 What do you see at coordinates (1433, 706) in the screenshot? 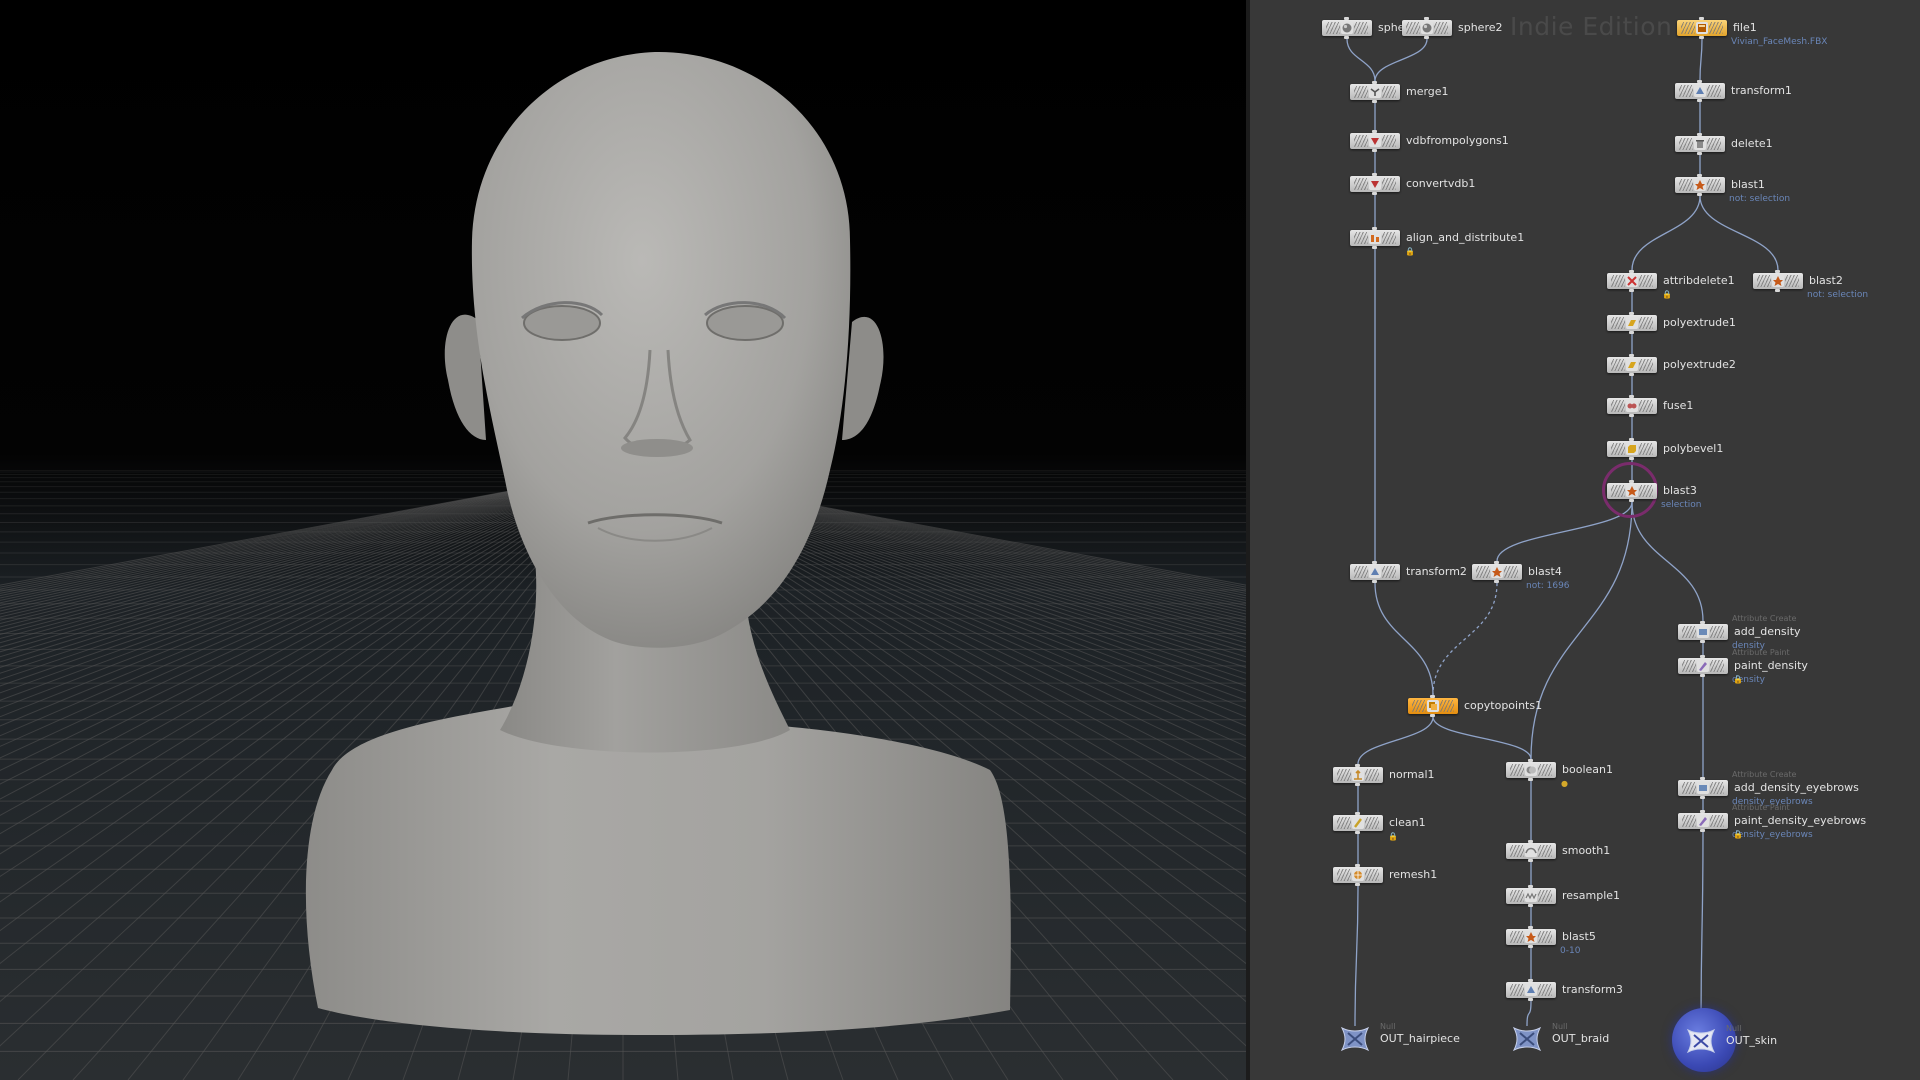
I see `node-copytopoints1` at bounding box center [1433, 706].